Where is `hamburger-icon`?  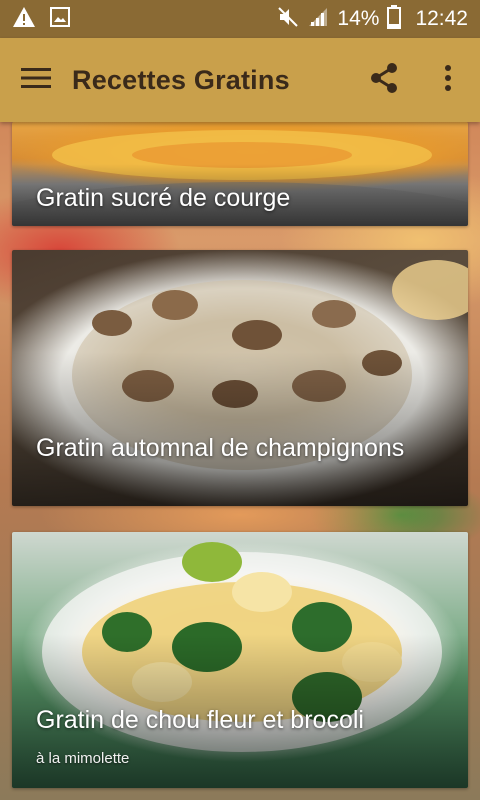 hamburger-icon is located at coordinates (36, 80).